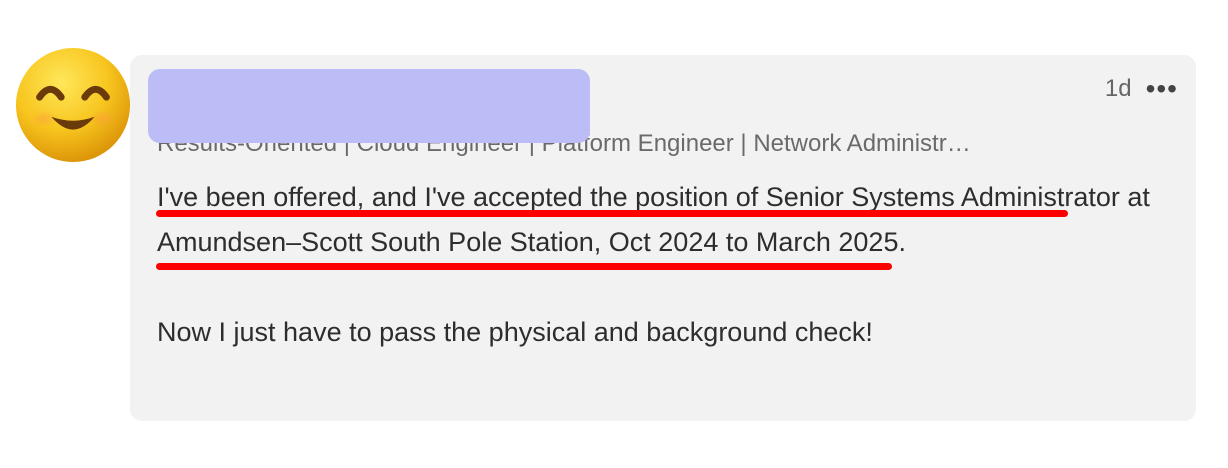  I want to click on avatar, so click(73, 105).